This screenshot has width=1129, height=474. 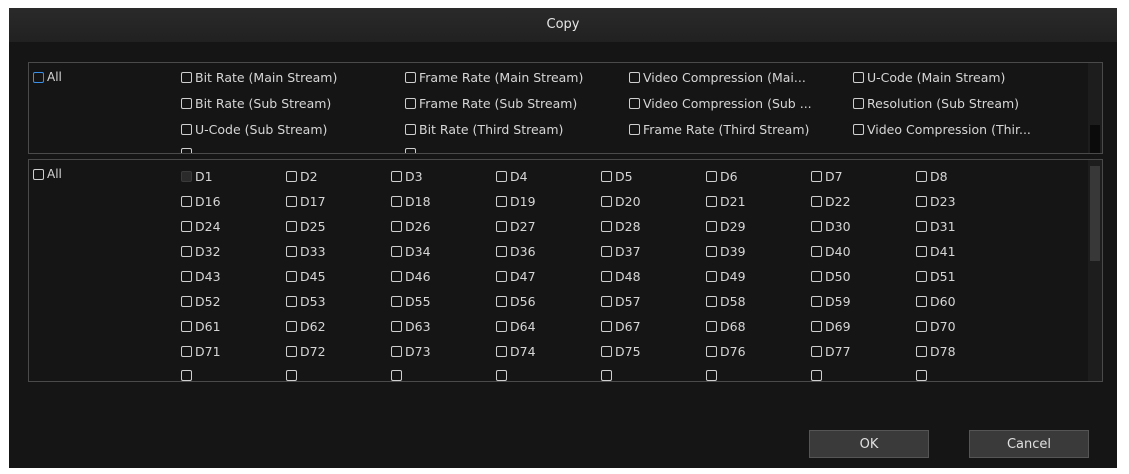 What do you see at coordinates (936, 276) in the screenshot?
I see `channel-checkbox: D51` at bounding box center [936, 276].